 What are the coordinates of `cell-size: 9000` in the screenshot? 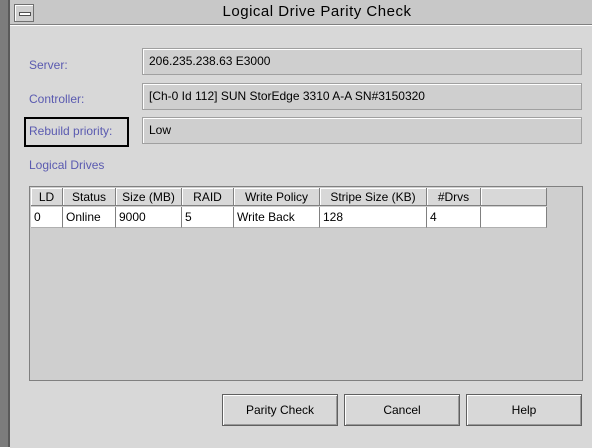 It's located at (149, 217).